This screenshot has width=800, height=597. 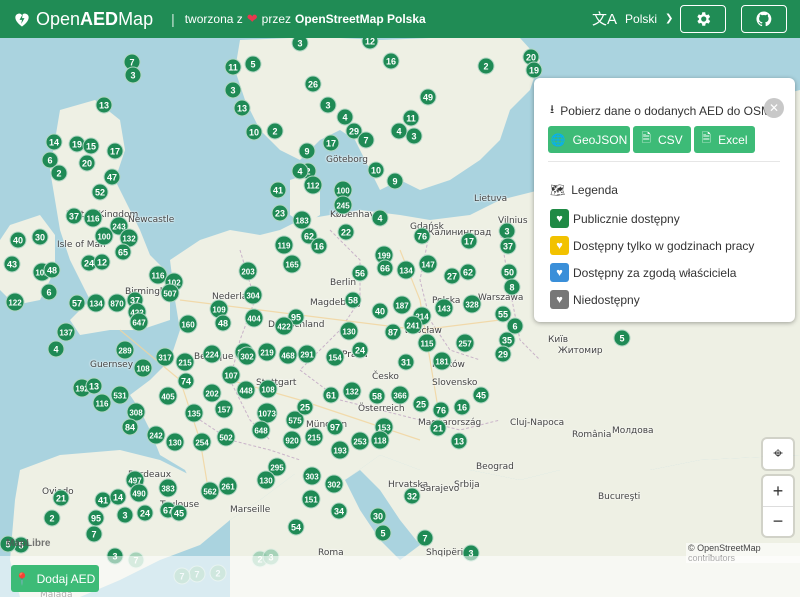 I want to click on aed-cluster-marker: 95, so click(x=96, y=518).